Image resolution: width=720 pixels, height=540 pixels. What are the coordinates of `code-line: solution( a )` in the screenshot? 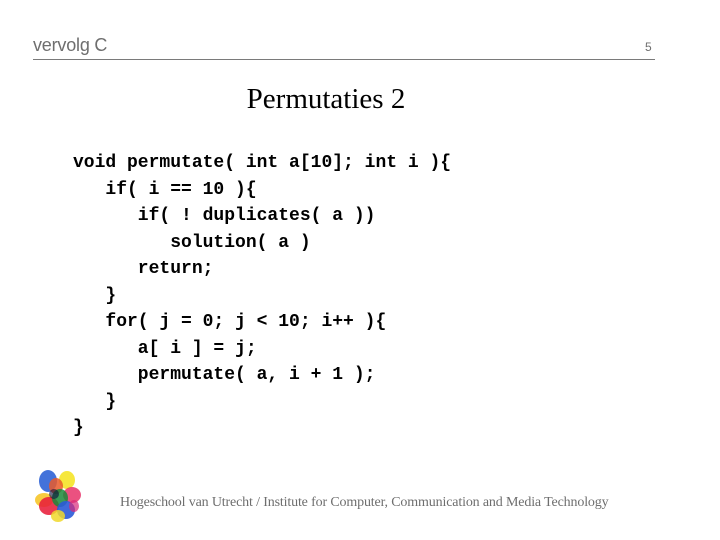 It's located at (192, 242).